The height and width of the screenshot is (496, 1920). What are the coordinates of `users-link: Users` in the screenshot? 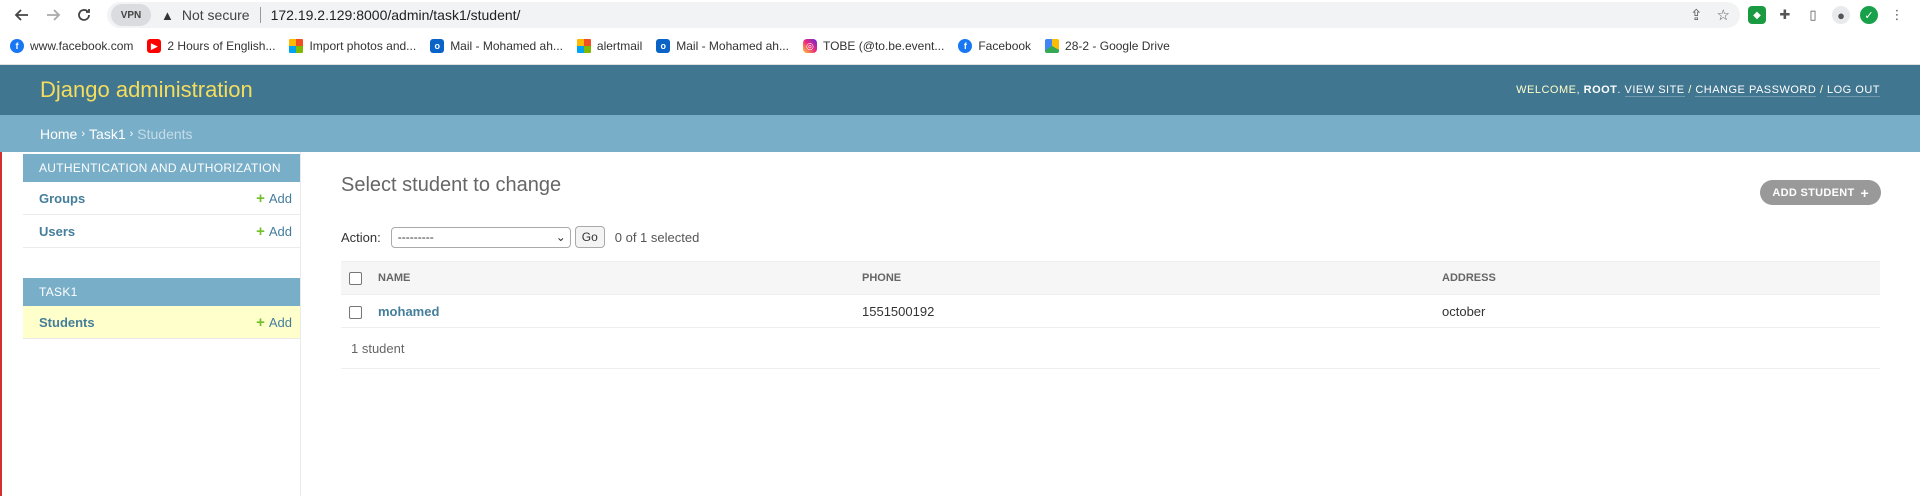 It's located at (57, 231).